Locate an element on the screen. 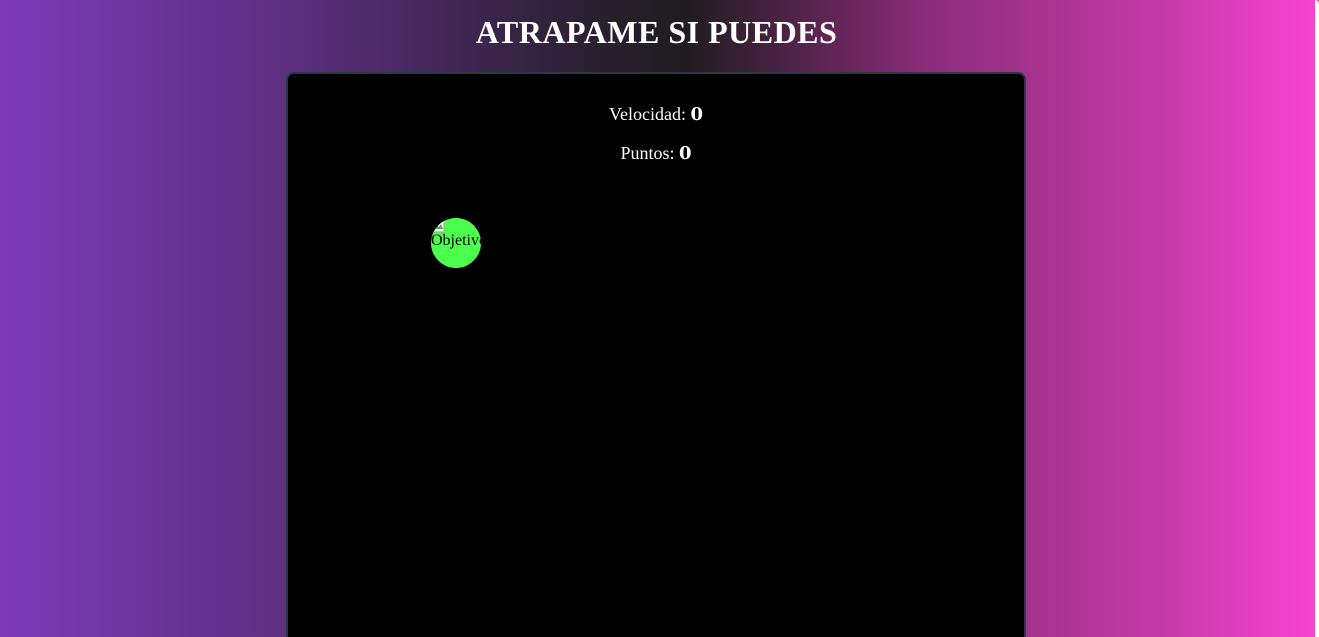 The width and height of the screenshot is (1319, 637). target-circle: Objetivo is located at coordinates (456, 243).